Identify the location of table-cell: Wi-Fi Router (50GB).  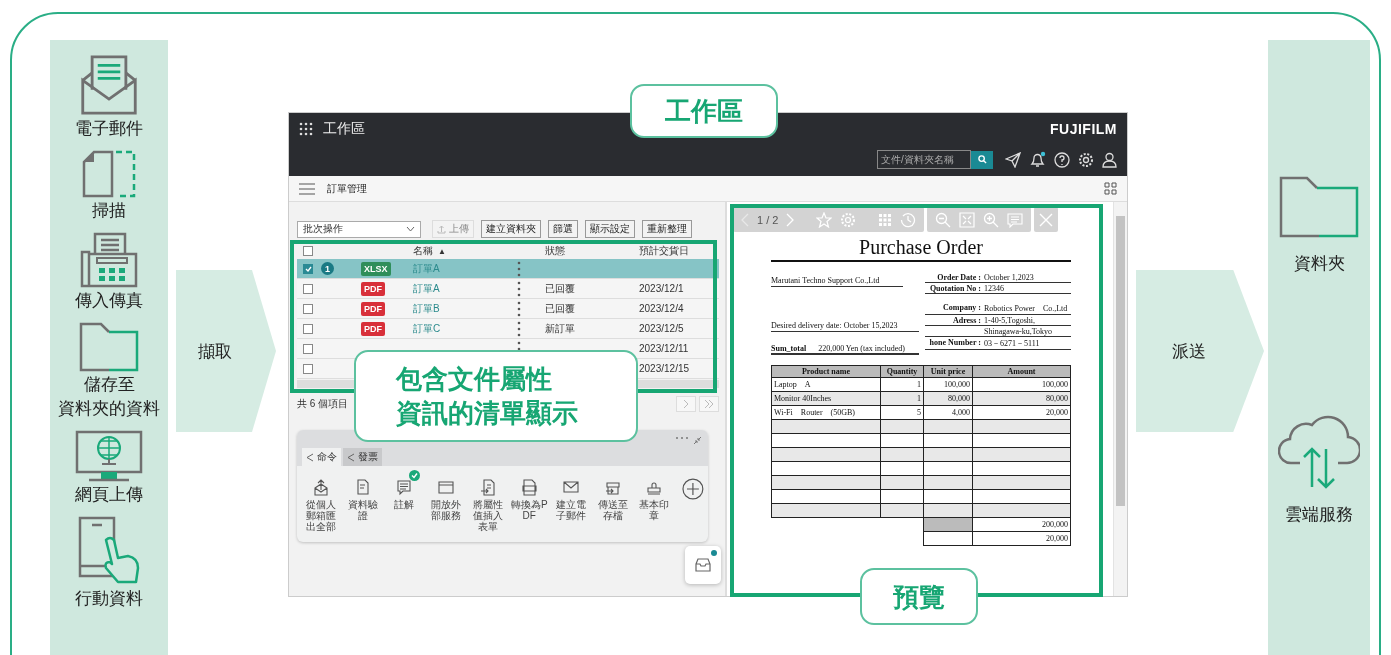
(826, 412).